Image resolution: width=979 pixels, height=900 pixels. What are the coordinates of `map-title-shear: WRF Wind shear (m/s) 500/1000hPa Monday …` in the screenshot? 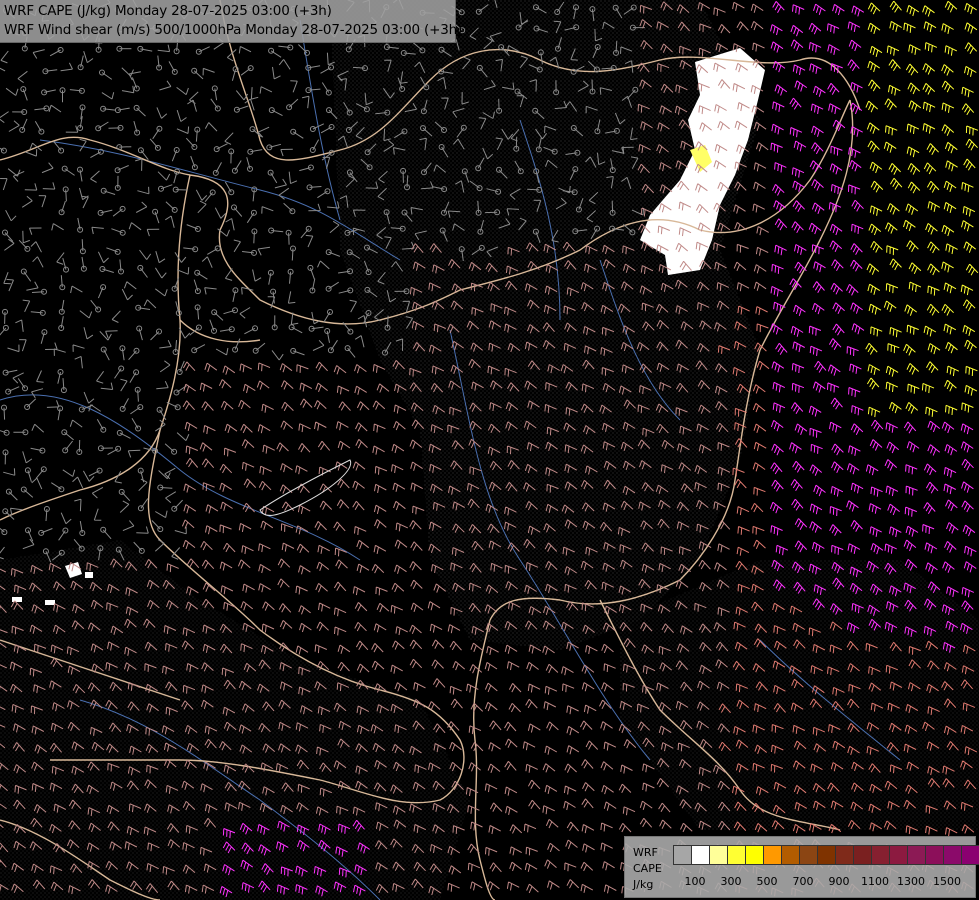 It's located at (233, 30).